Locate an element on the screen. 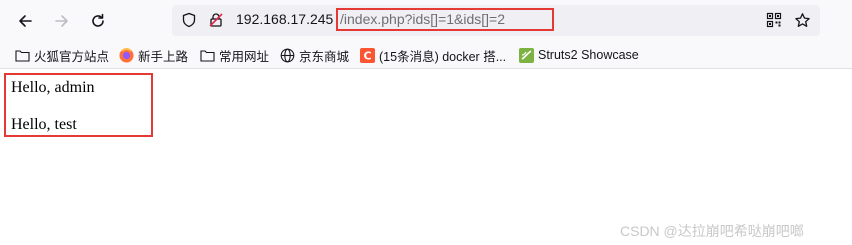  insecure-lock-icon is located at coordinates (216, 20).